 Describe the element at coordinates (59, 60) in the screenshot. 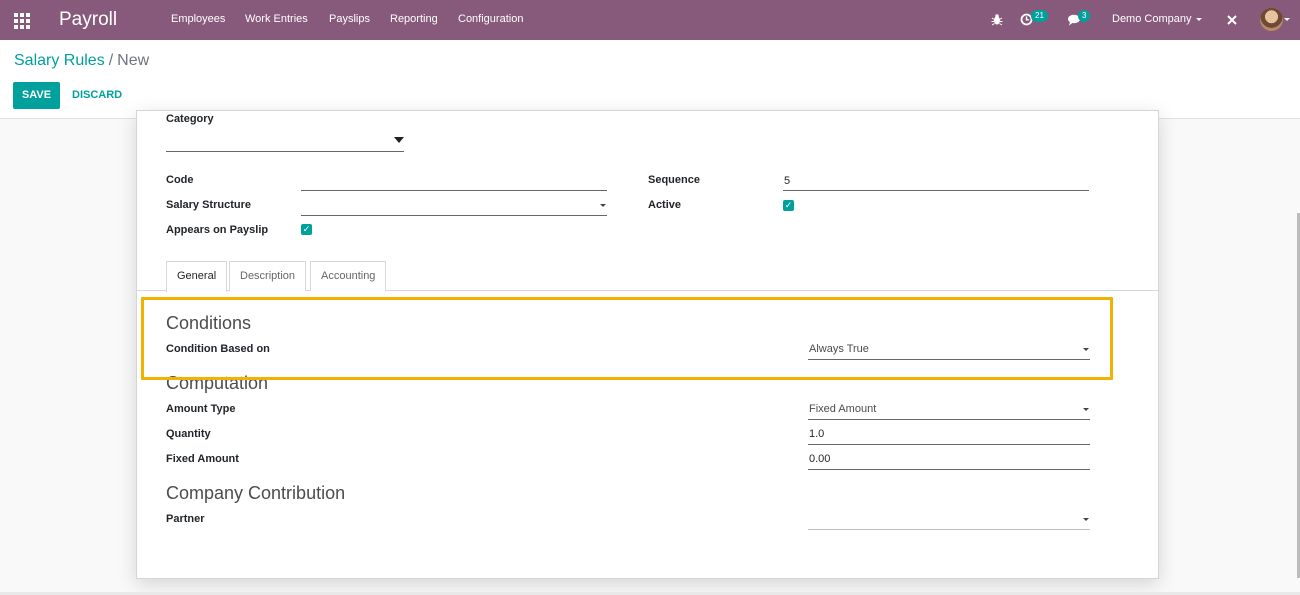

I see `breadcrumb-salary-rules: Salary Rules` at that location.